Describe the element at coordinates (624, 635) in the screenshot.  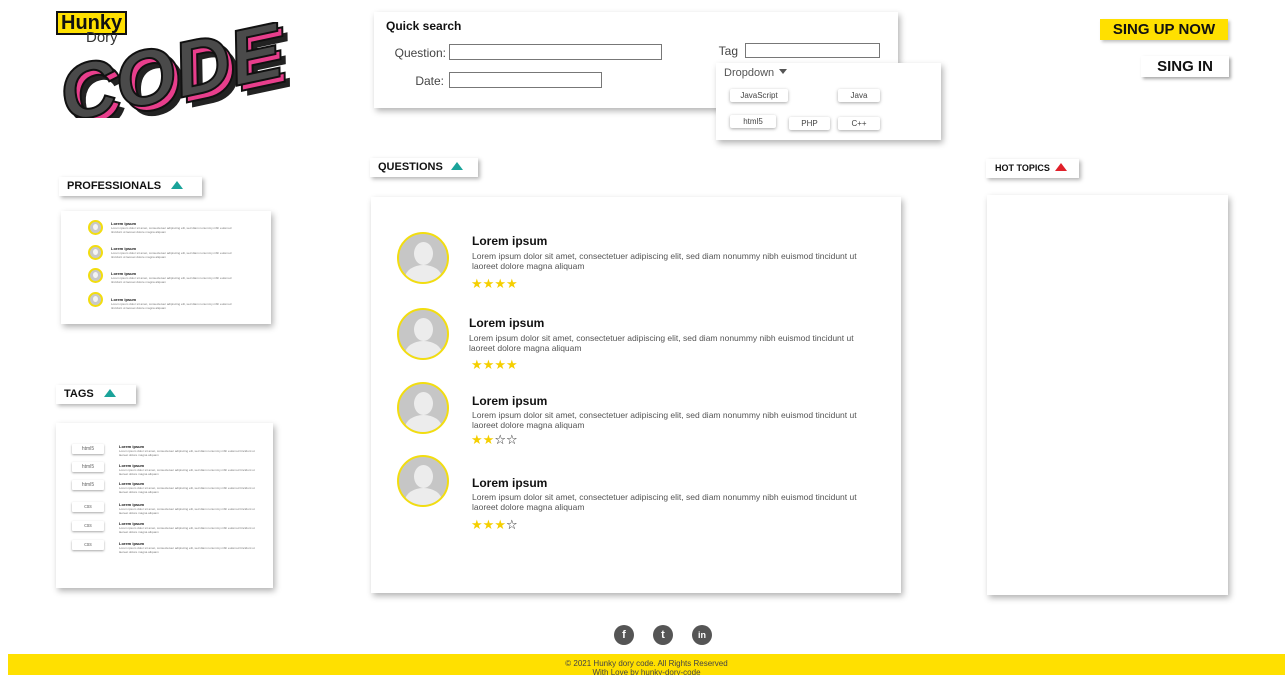
I see `facebook-icon: f` at that location.